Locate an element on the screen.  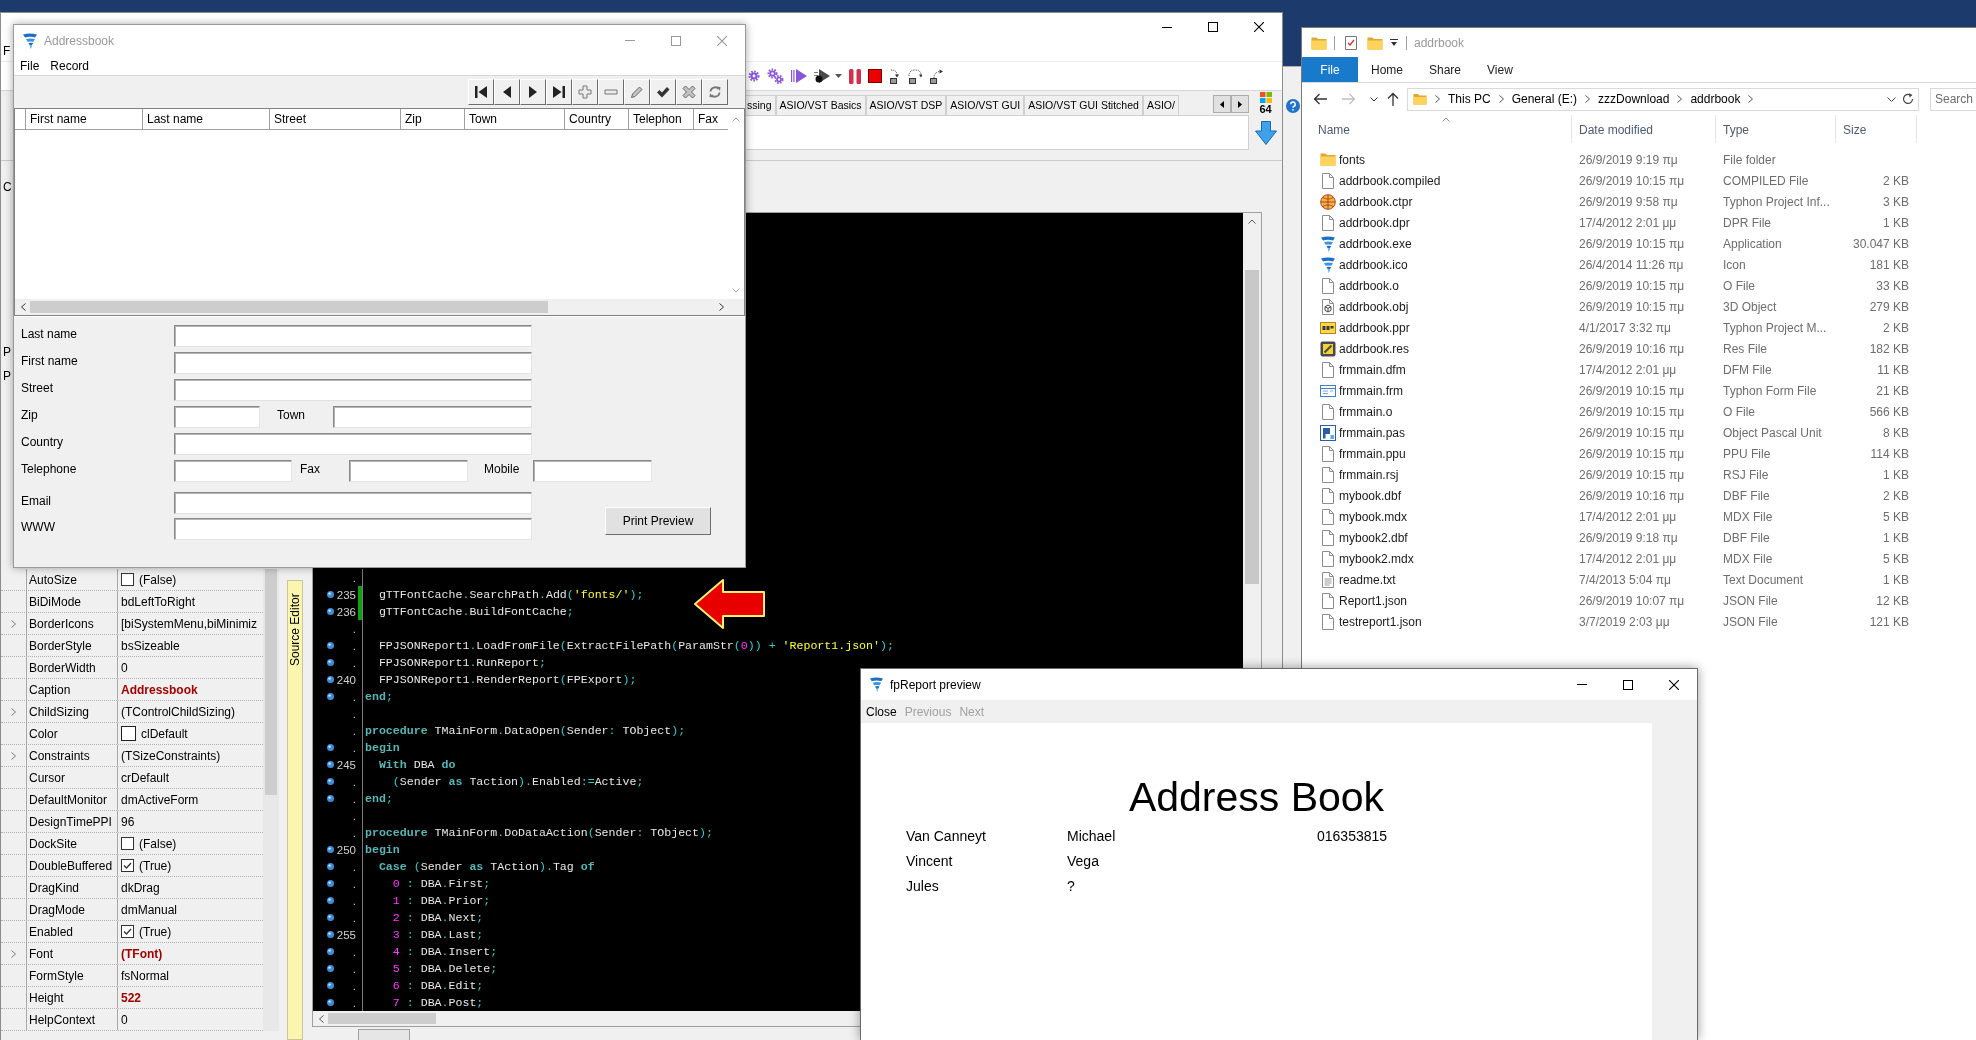
caret-icon is located at coordinates (838, 76).